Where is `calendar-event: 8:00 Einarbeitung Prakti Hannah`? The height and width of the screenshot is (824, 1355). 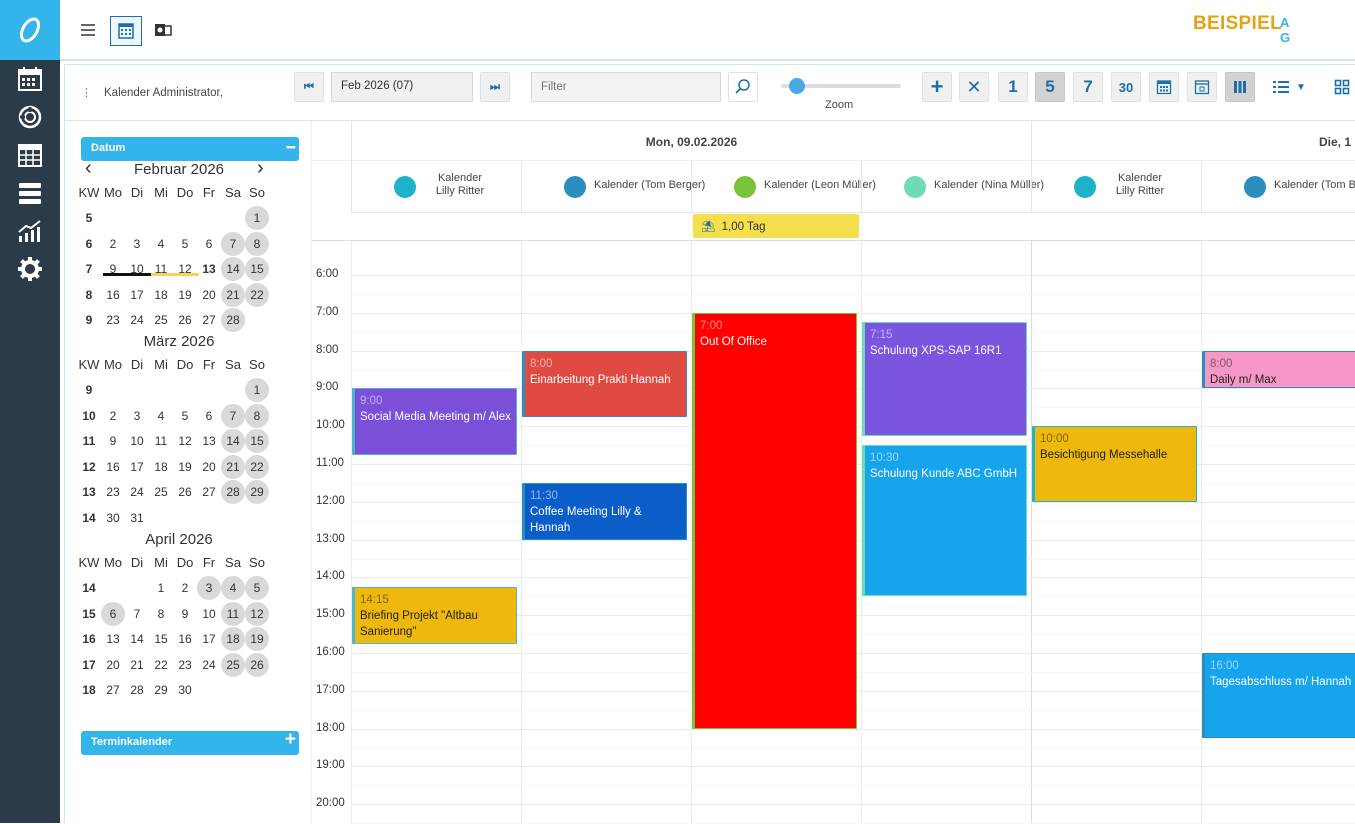
calendar-event: 8:00 Einarbeitung Prakti Hannah is located at coordinates (604, 383).